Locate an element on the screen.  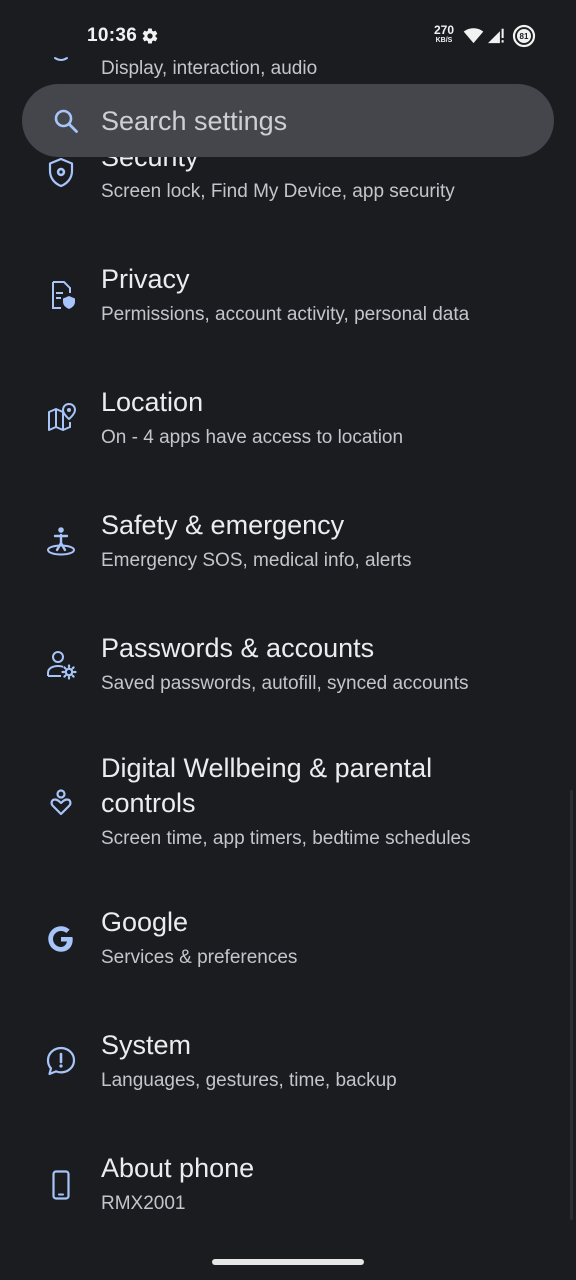
google-icon is located at coordinates (61, 939).